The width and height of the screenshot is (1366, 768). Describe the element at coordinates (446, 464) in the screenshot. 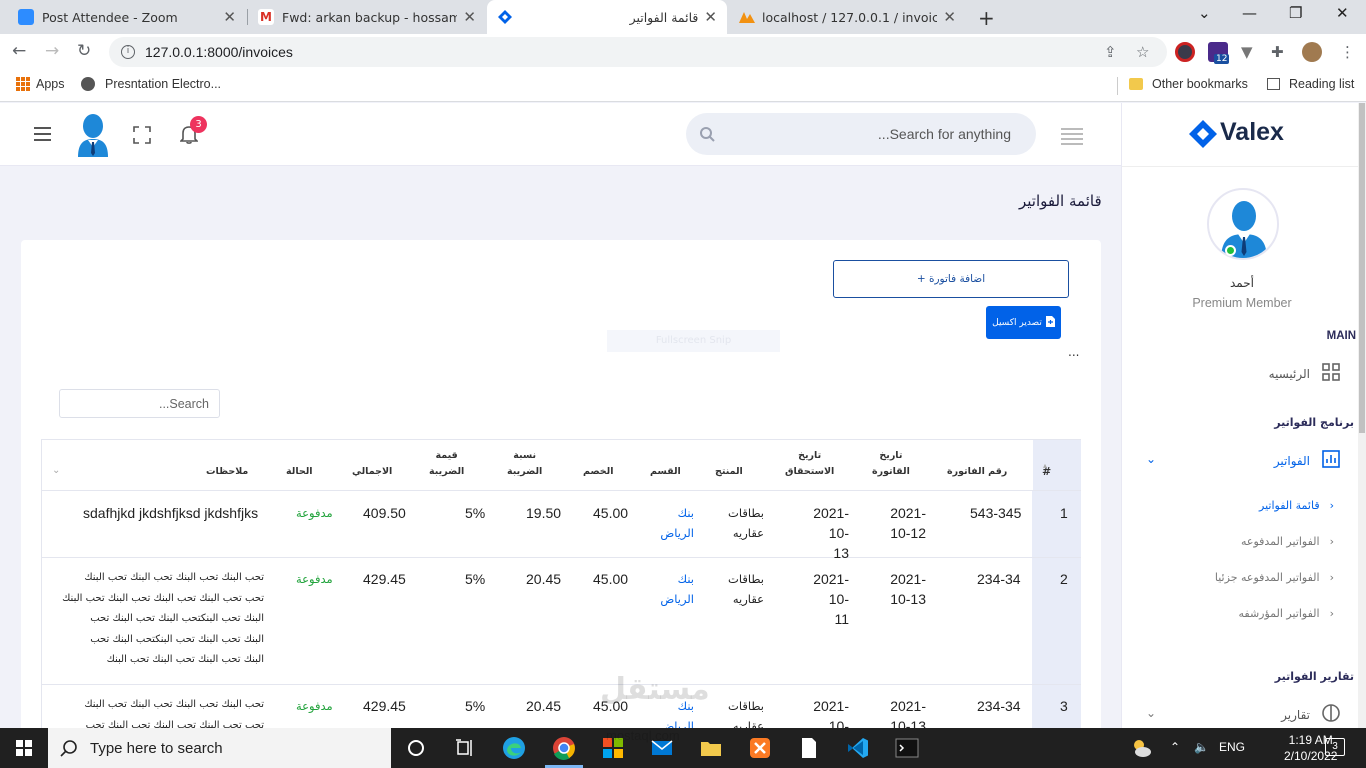

I see `column-header-tax-value: قيمة الضريبة` at that location.